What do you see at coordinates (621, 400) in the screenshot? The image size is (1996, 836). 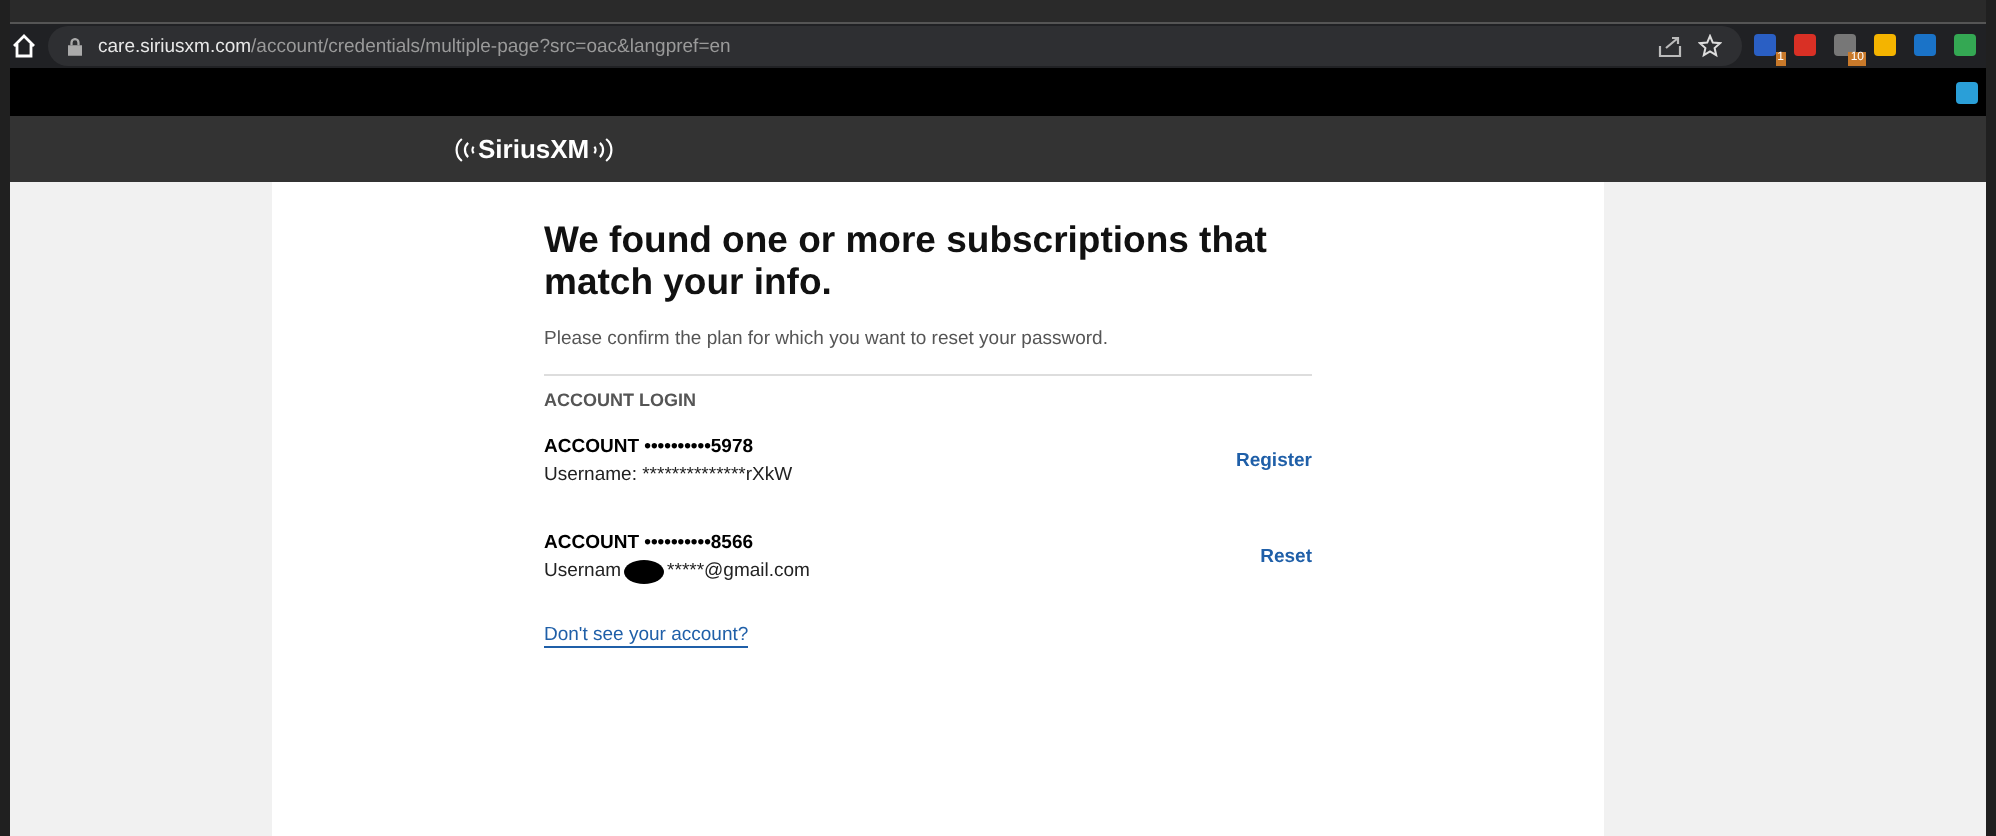 I see `section-heading: ACCOUNT LOGIN` at bounding box center [621, 400].